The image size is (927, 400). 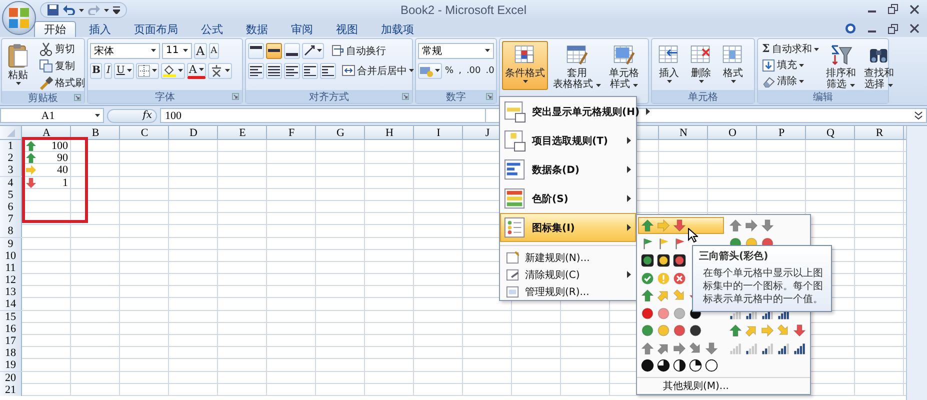 What do you see at coordinates (291, 132) in the screenshot?
I see `column-header: F` at bounding box center [291, 132].